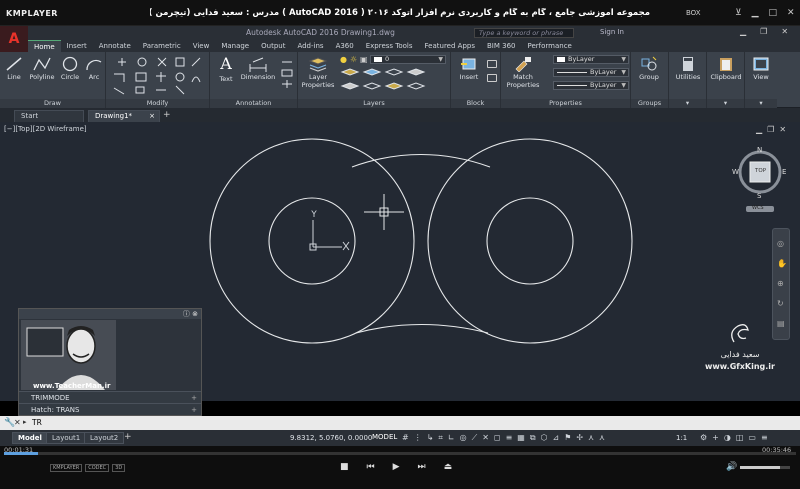 Image resolution: width=800 pixels, height=489 pixels. What do you see at coordinates (602, 438) in the screenshot?
I see `auto-scale-icon: ⋏` at bounding box center [602, 438].